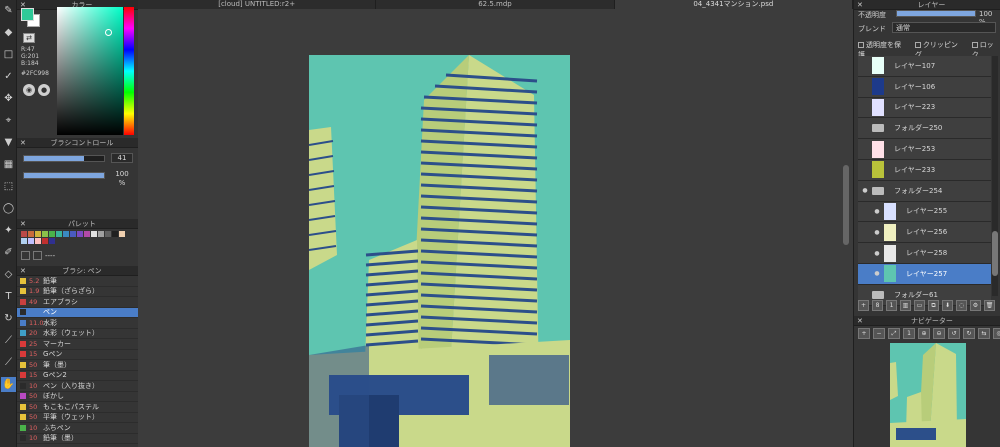 This screenshot has width=1000, height=447. I want to click on brush-opacity-slider, so click(64, 175).